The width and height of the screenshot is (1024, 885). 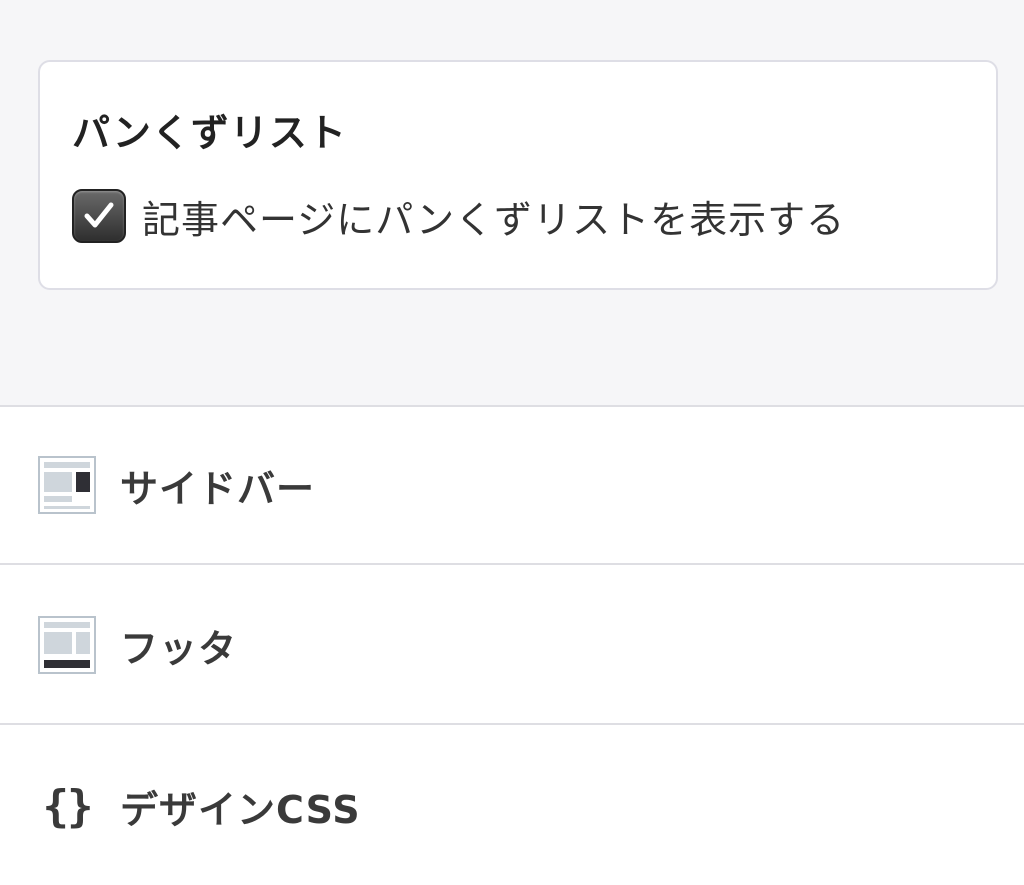 I want to click on checkmark-icon, so click(x=99, y=215).